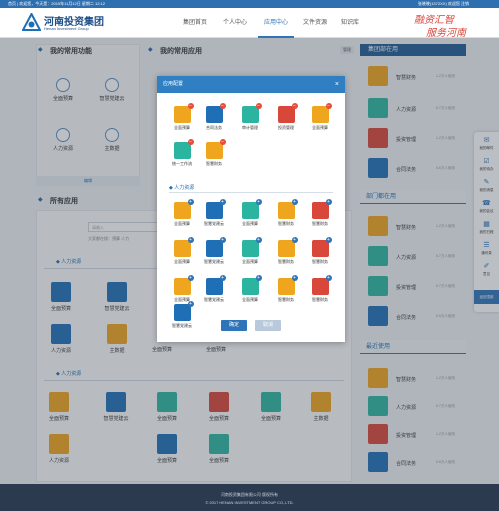  Describe the element at coordinates (286, 117) in the screenshot. I see `modal-app-item: − 投资管理` at that location.